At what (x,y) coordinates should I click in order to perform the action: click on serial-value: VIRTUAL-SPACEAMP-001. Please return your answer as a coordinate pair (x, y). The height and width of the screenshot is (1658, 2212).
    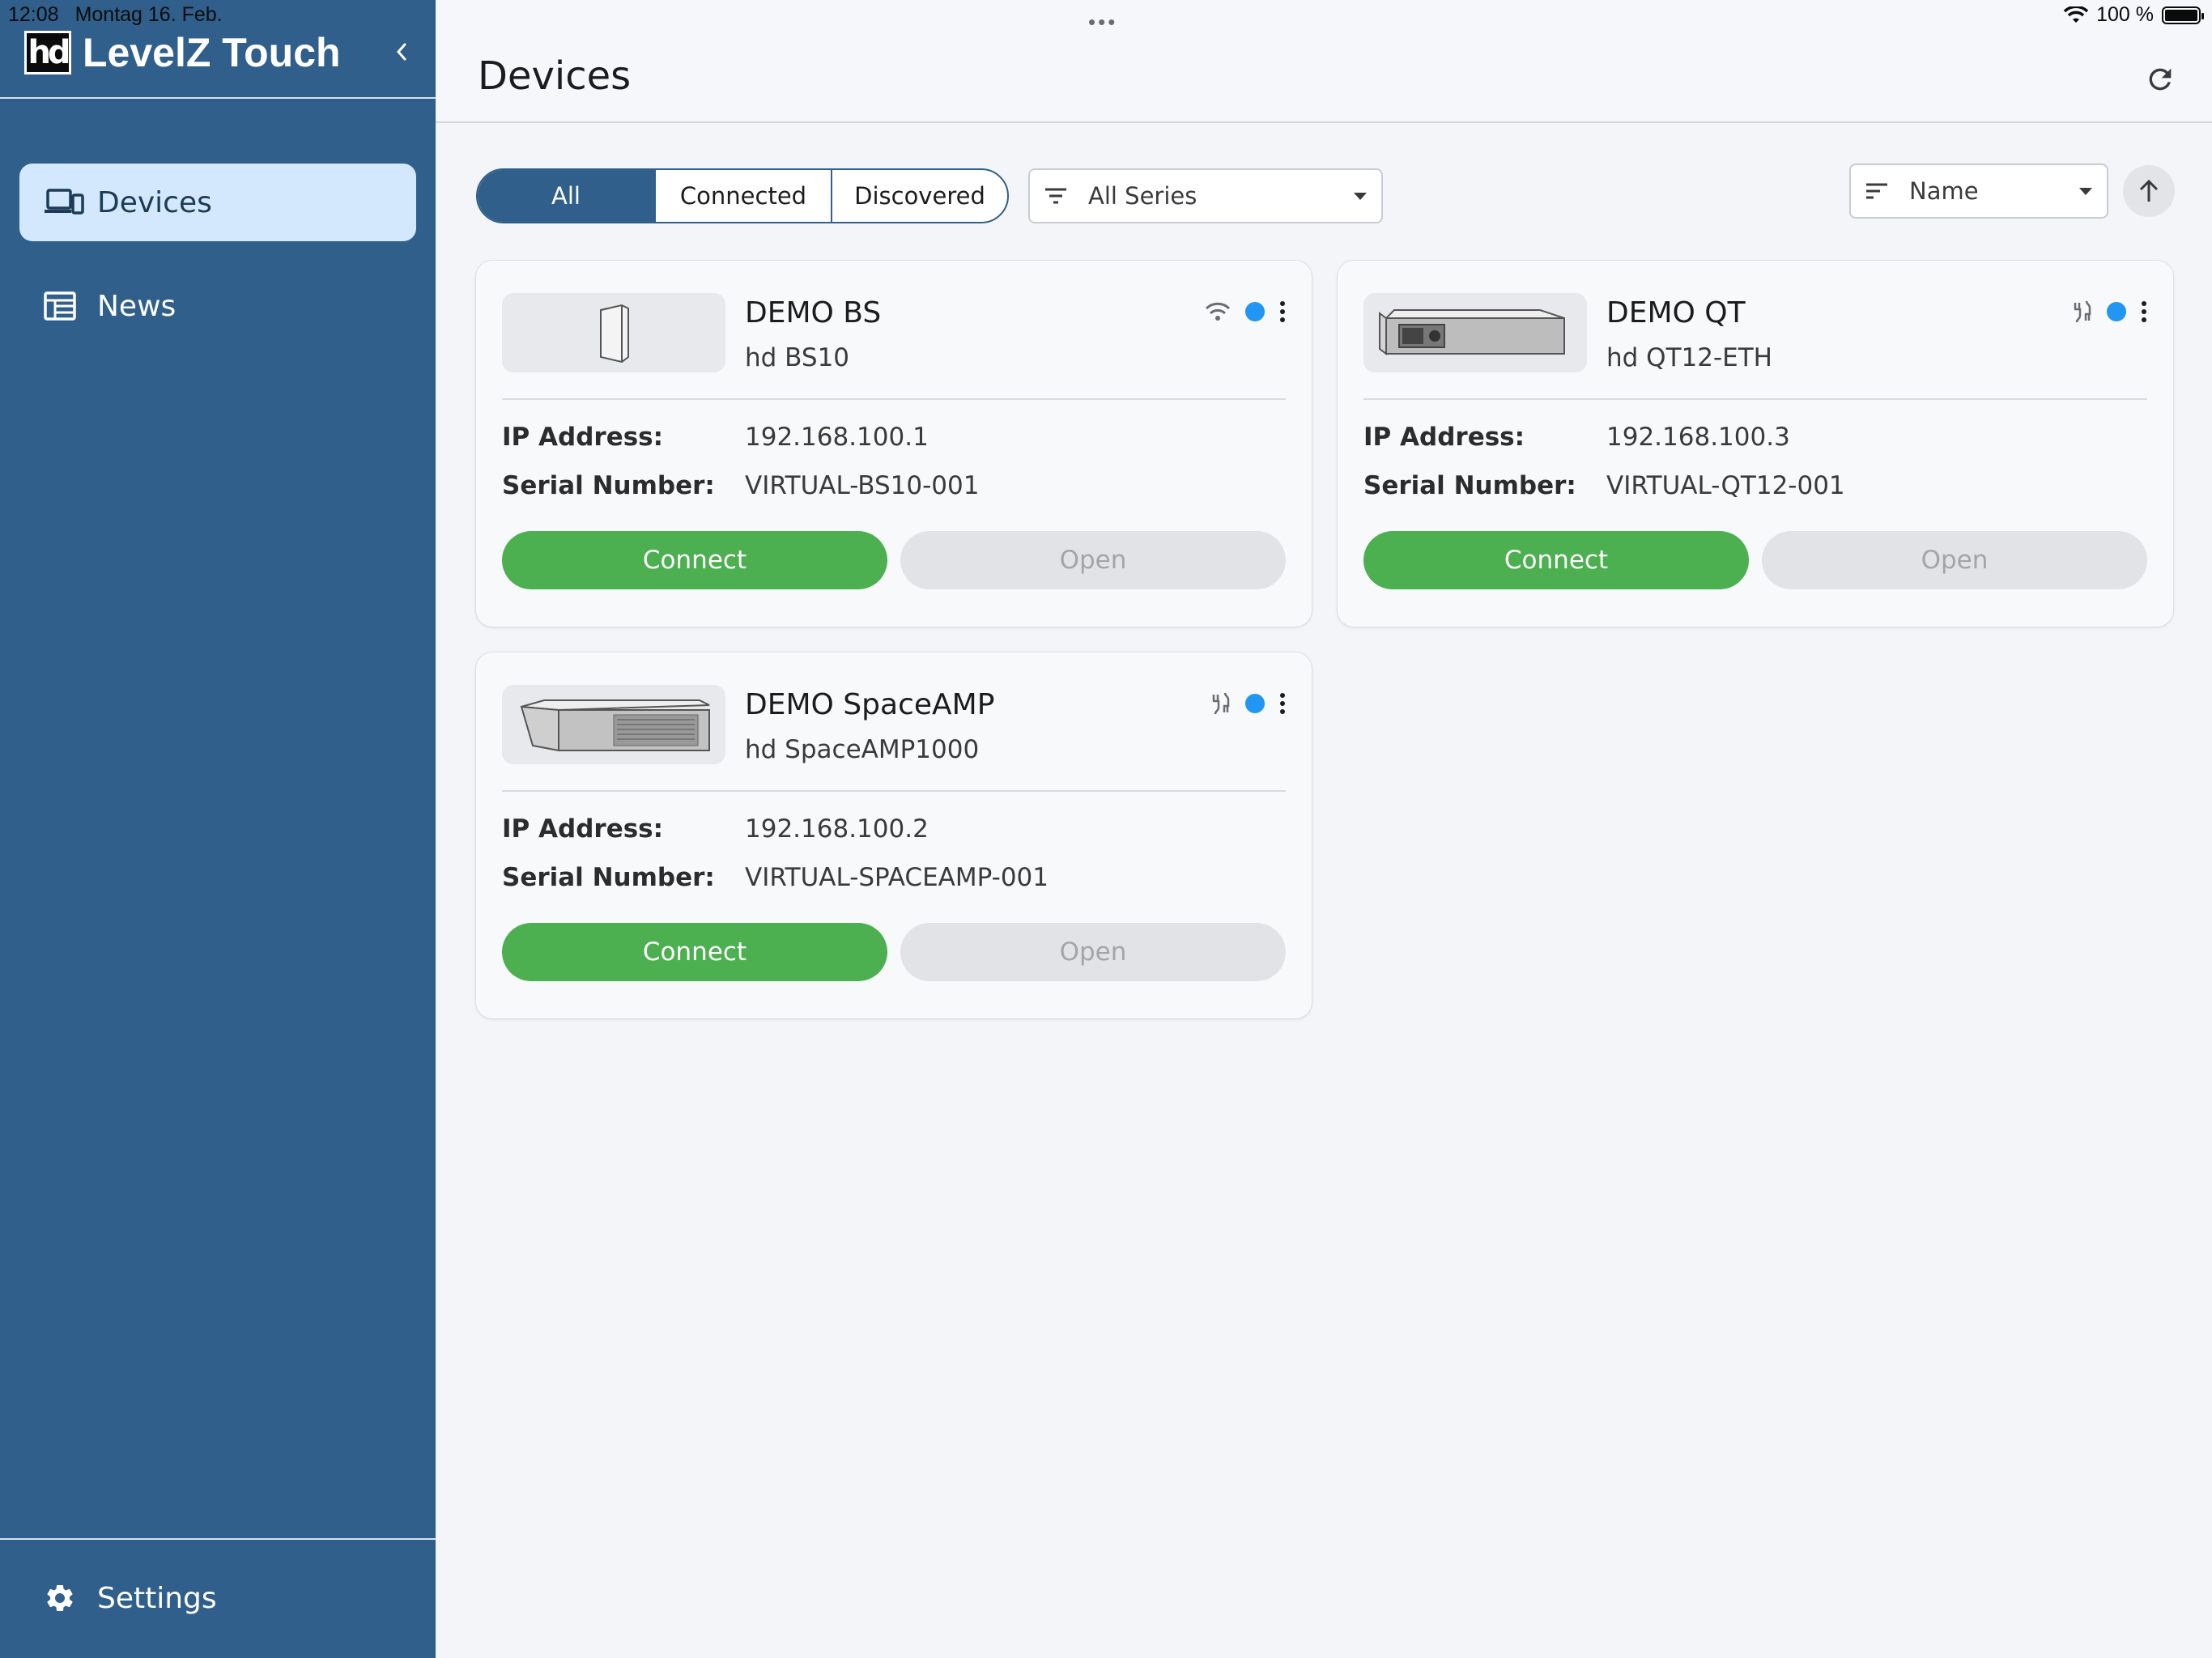
    Looking at the image, I should click on (897, 877).